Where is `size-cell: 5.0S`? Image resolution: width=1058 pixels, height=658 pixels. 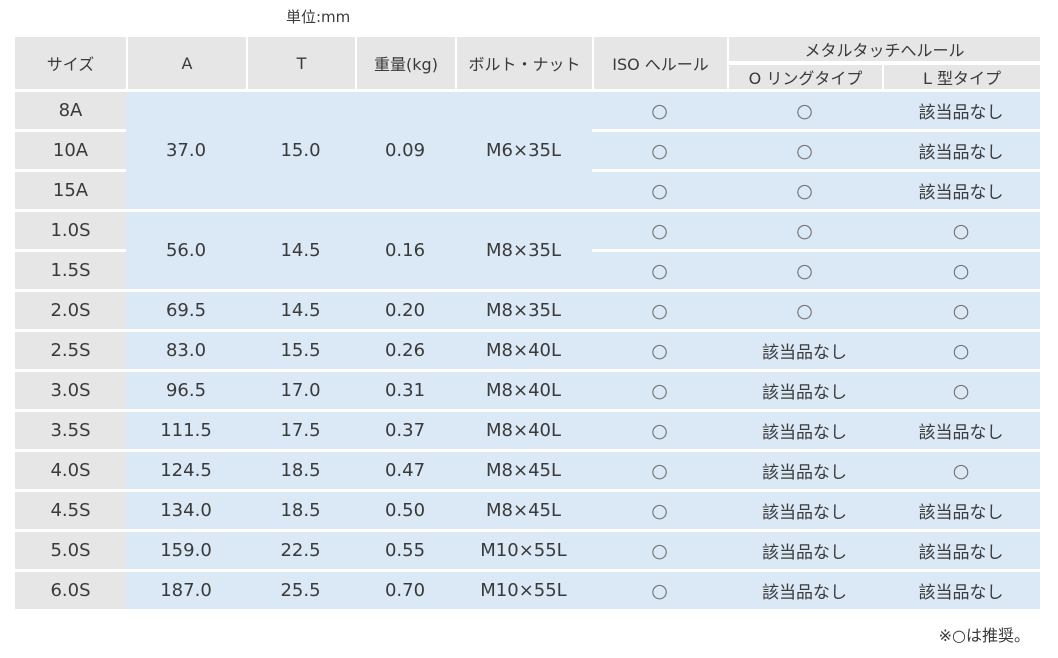
size-cell: 5.0S is located at coordinates (70, 550).